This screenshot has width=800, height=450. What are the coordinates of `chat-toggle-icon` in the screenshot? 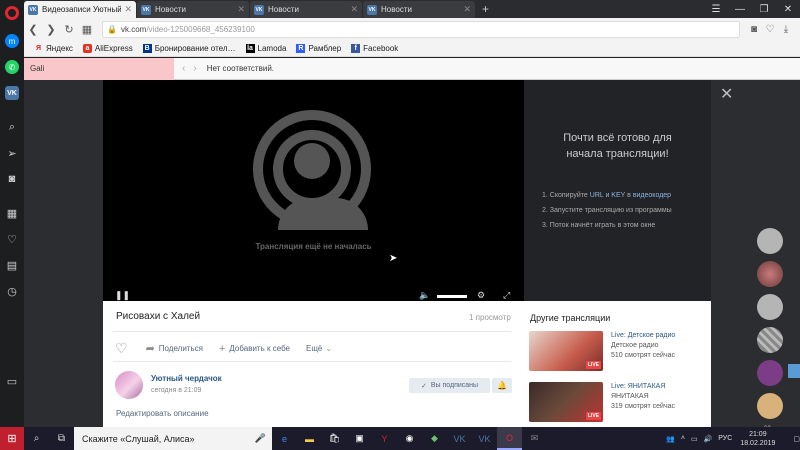 It's located at (794, 371).